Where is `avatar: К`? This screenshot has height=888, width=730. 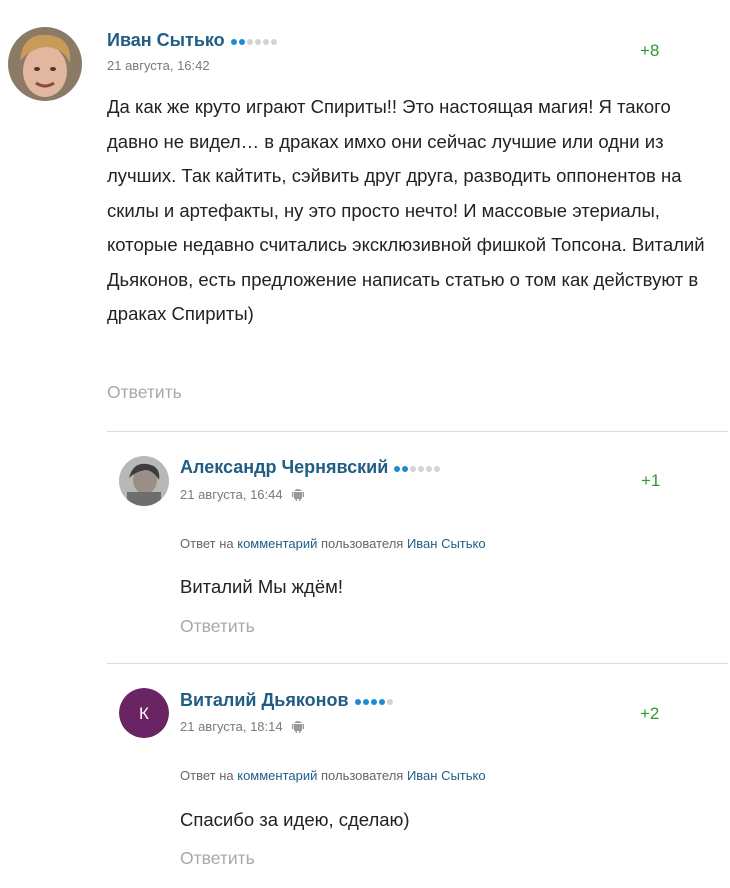
avatar: К is located at coordinates (144, 713).